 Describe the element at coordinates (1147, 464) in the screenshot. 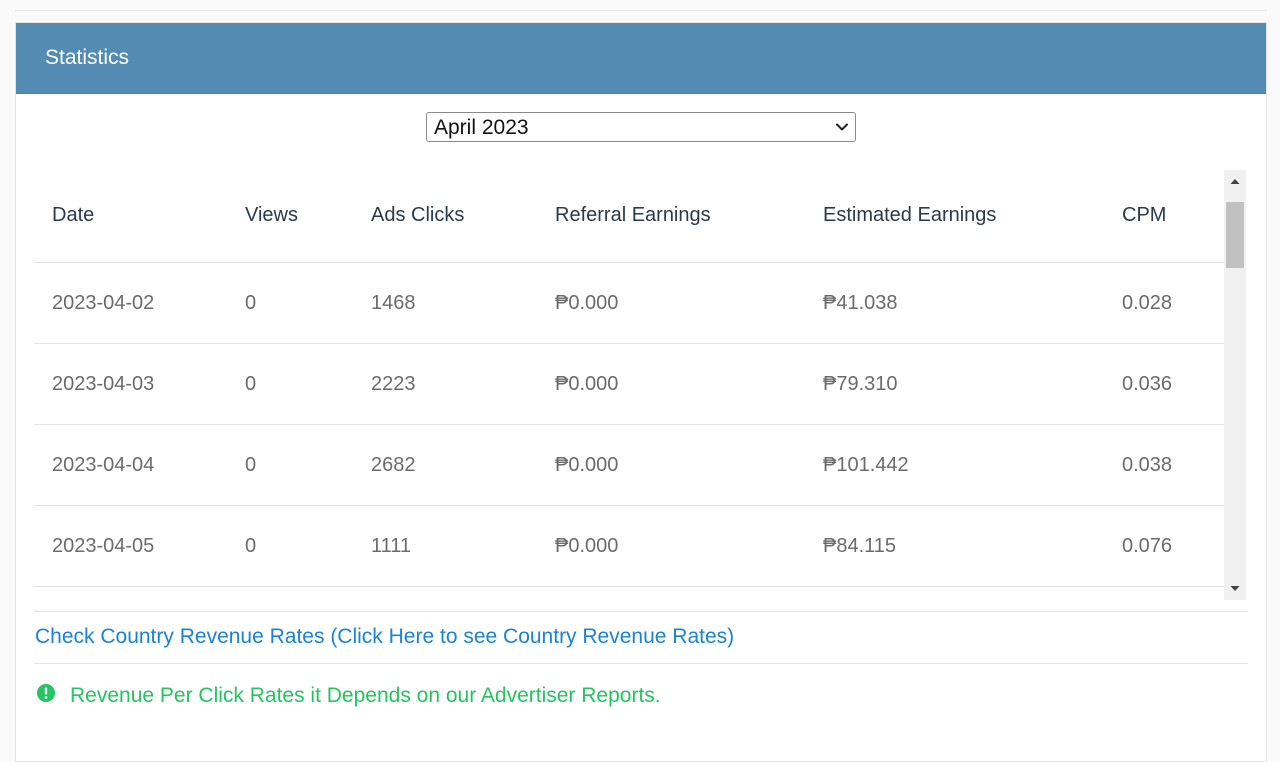

I see `cell-cpm: 0.038` at that location.